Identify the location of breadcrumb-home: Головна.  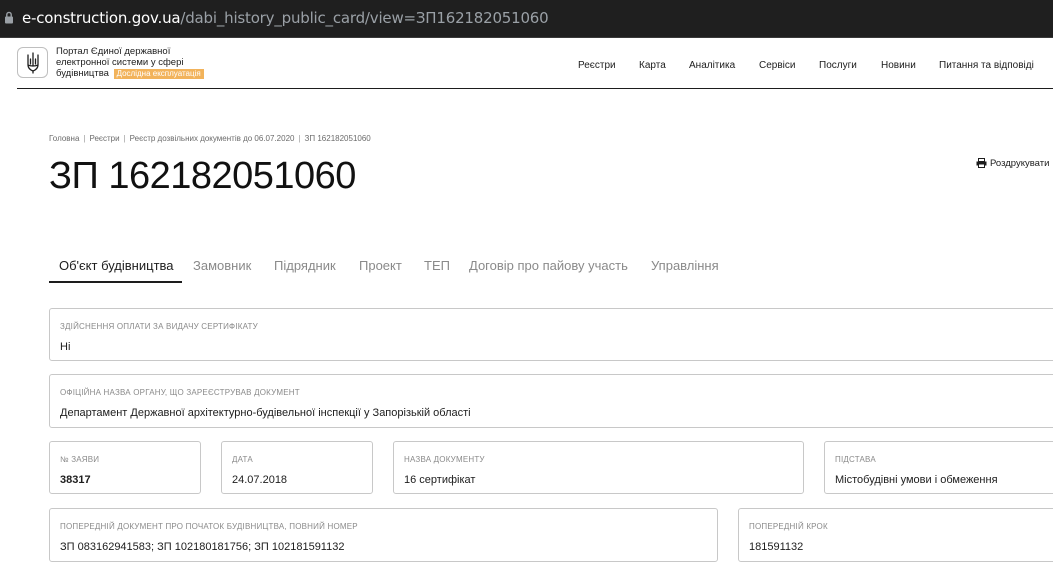
(64, 138).